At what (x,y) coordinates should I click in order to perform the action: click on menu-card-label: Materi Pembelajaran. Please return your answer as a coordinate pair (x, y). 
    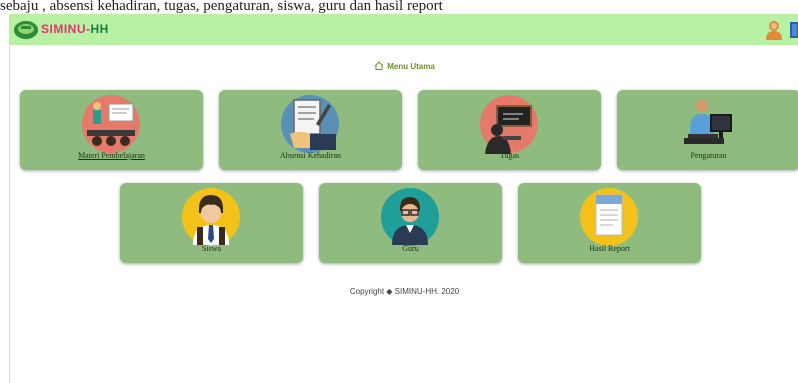
    Looking at the image, I should click on (111, 155).